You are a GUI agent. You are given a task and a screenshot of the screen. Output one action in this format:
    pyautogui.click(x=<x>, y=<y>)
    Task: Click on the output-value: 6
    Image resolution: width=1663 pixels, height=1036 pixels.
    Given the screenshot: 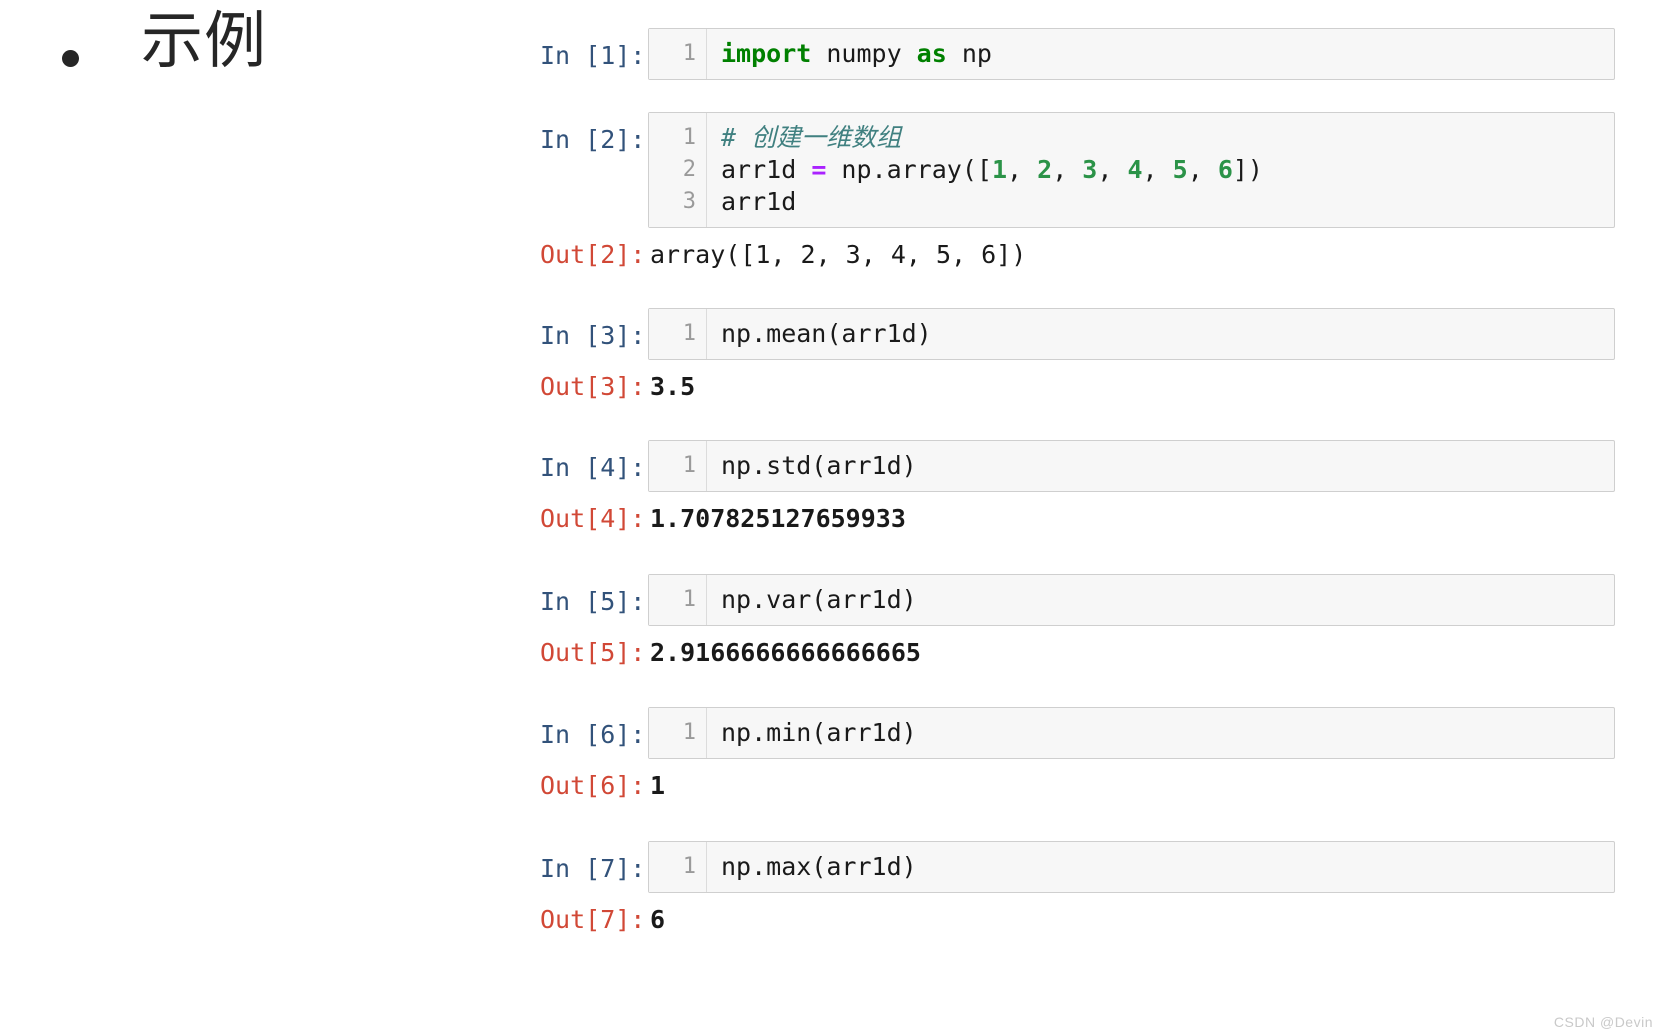 What is the action you would take?
    pyautogui.click(x=658, y=919)
    